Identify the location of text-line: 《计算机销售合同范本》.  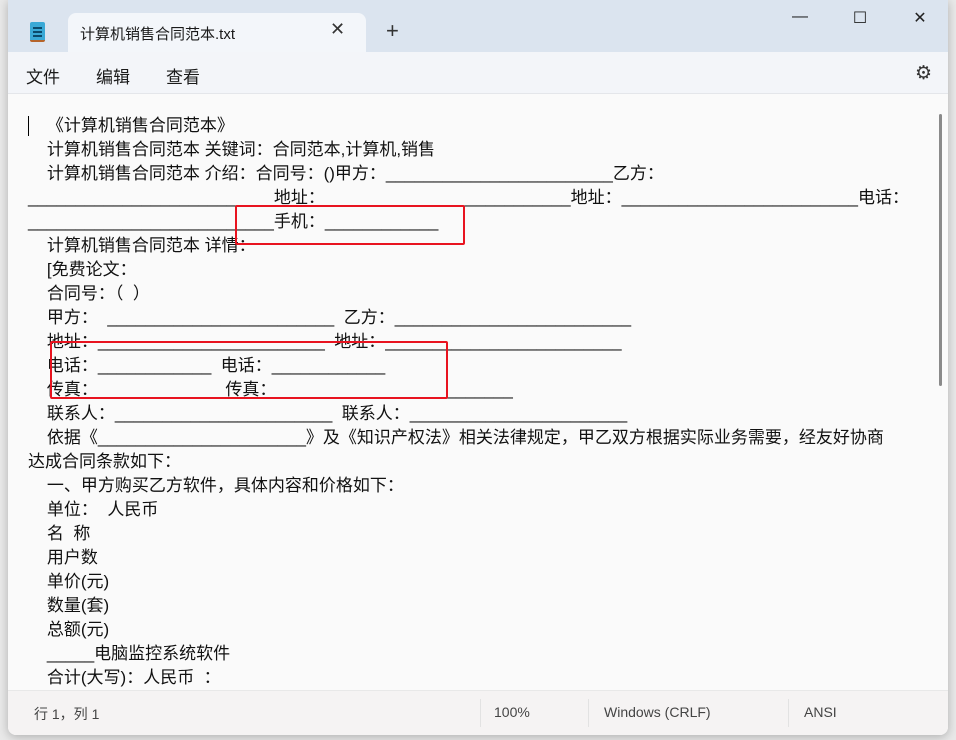
(131, 125).